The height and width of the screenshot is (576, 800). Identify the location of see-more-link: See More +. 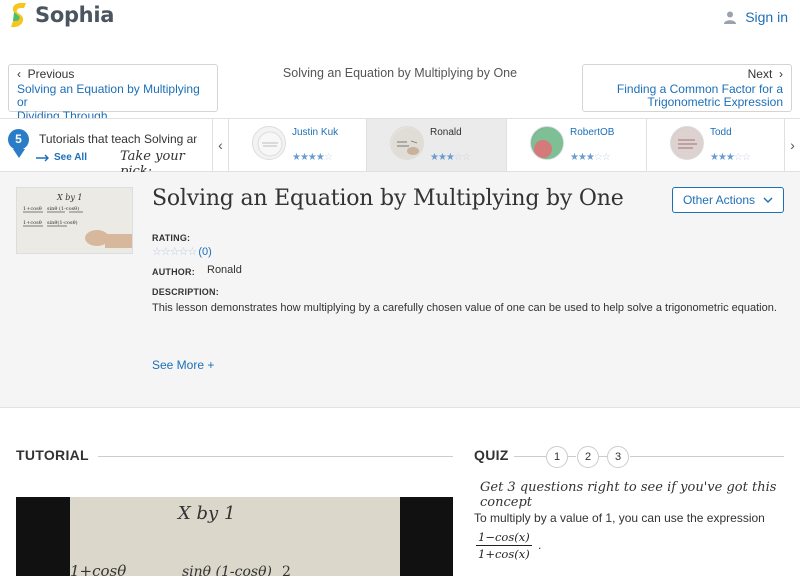
(183, 365).